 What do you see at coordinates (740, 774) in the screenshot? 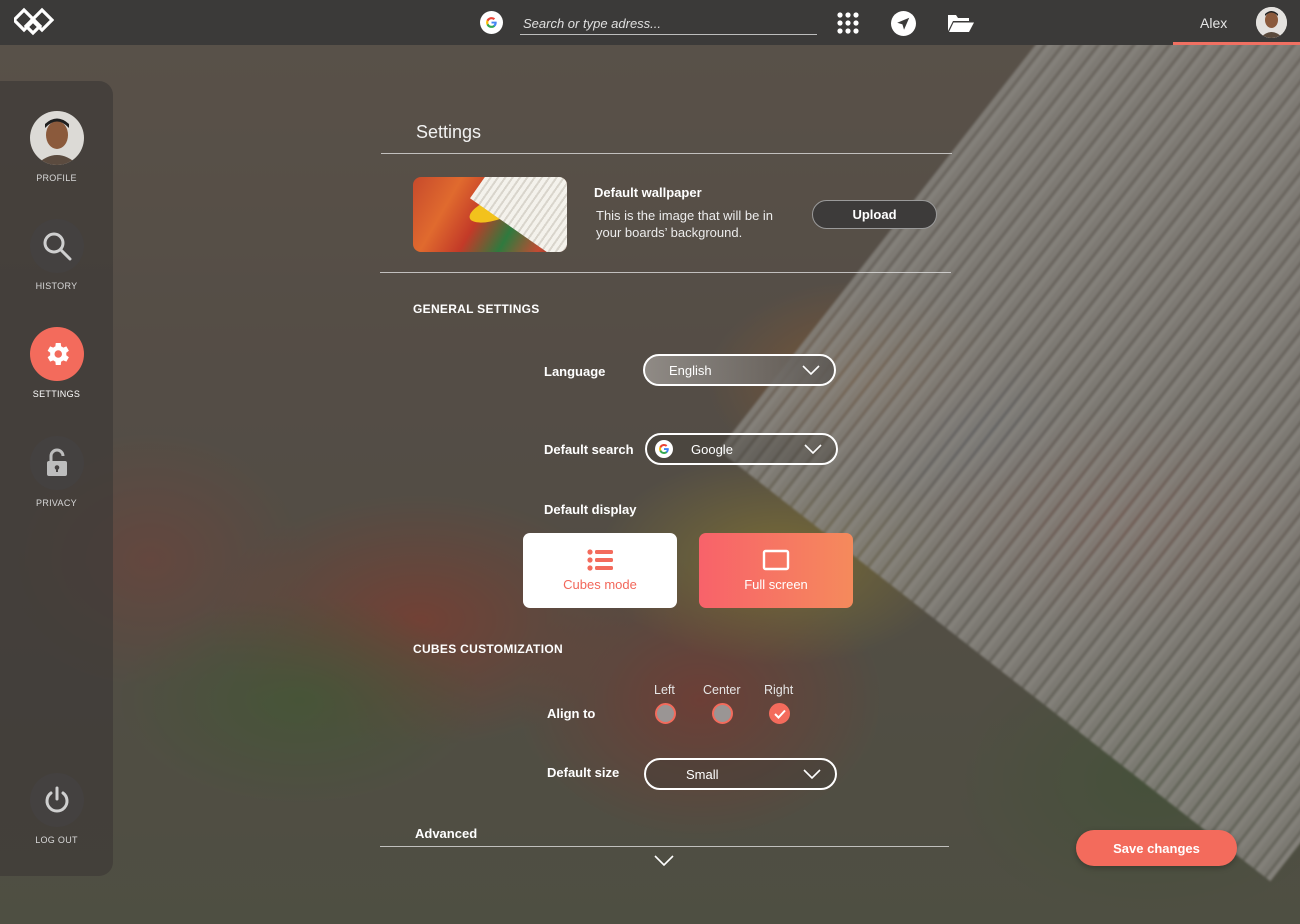
I see `default-size-select: Small` at bounding box center [740, 774].